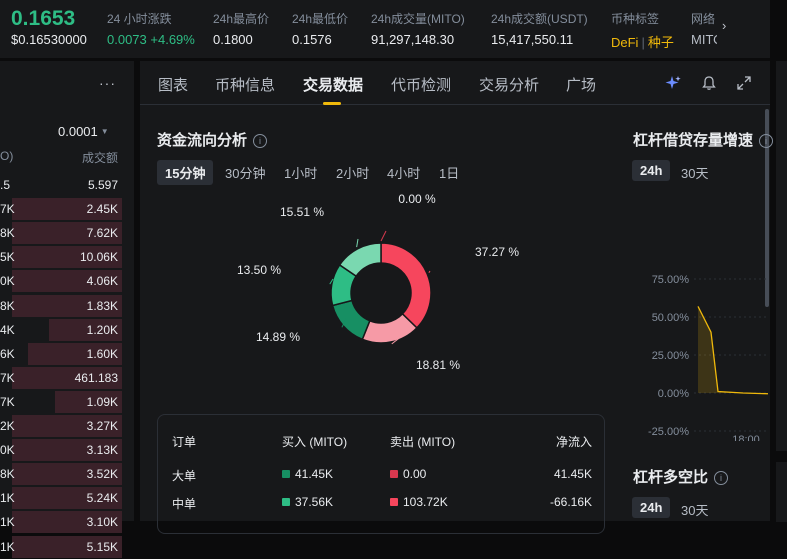 The height and width of the screenshot is (559, 787). What do you see at coordinates (746, 437) in the screenshot?
I see `x-tick-label: 18:00` at bounding box center [746, 437].